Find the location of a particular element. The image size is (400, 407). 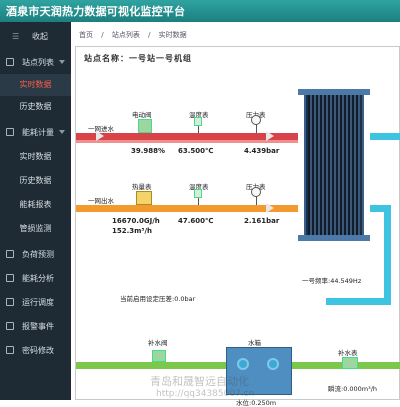

sidebar-item-energy-realtime: 实时数据 is located at coordinates (35, 157).